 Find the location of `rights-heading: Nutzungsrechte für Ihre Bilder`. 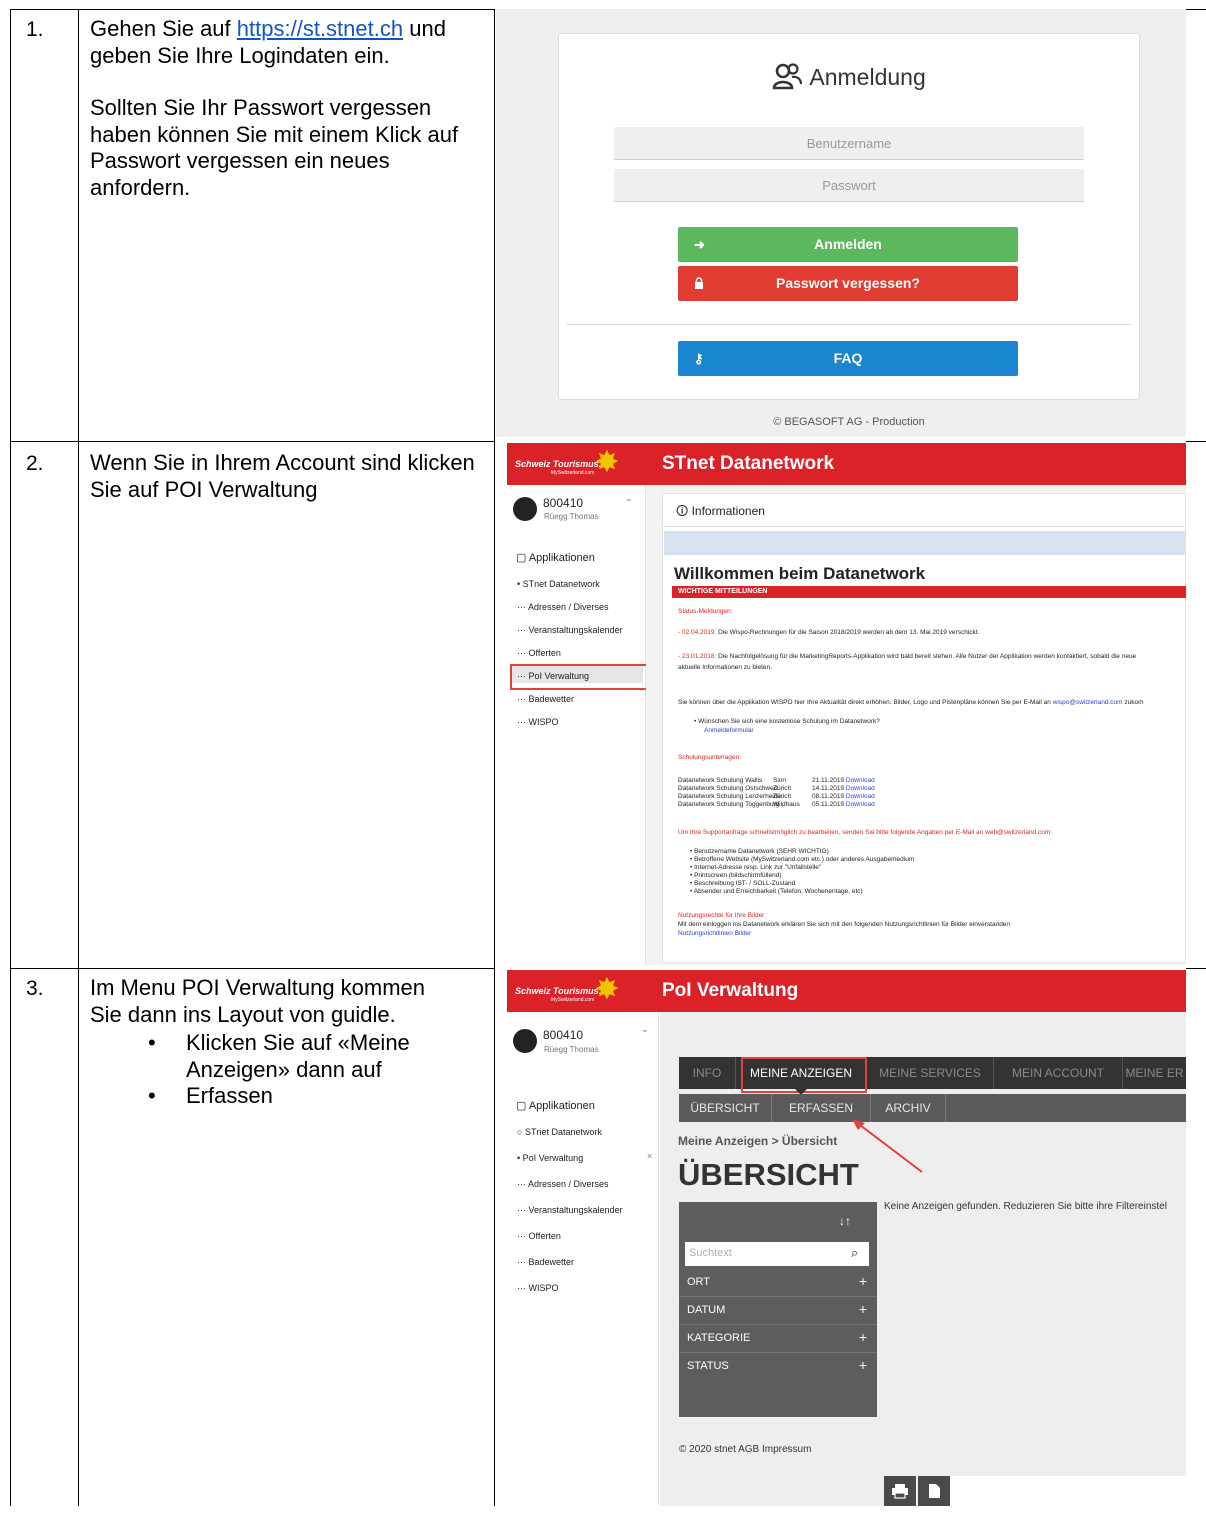

rights-heading: Nutzungsrechte für Ihre Bilder is located at coordinates (721, 915).